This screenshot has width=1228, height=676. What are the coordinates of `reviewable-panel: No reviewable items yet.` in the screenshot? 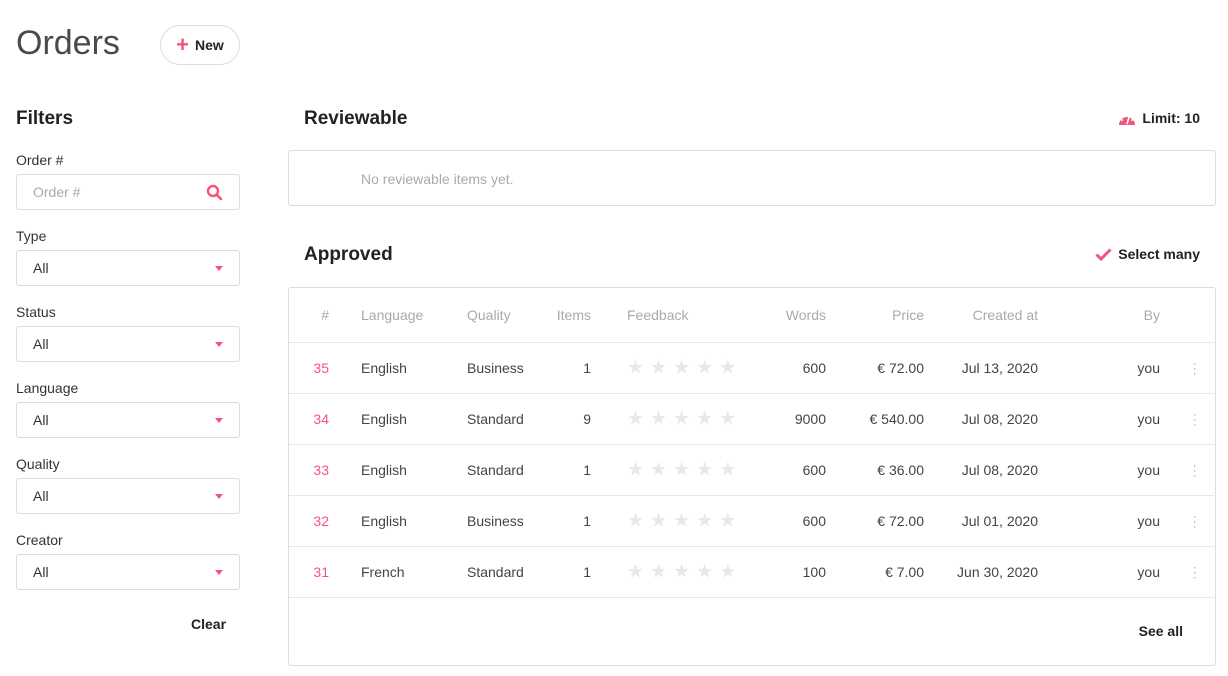 It's located at (752, 178).